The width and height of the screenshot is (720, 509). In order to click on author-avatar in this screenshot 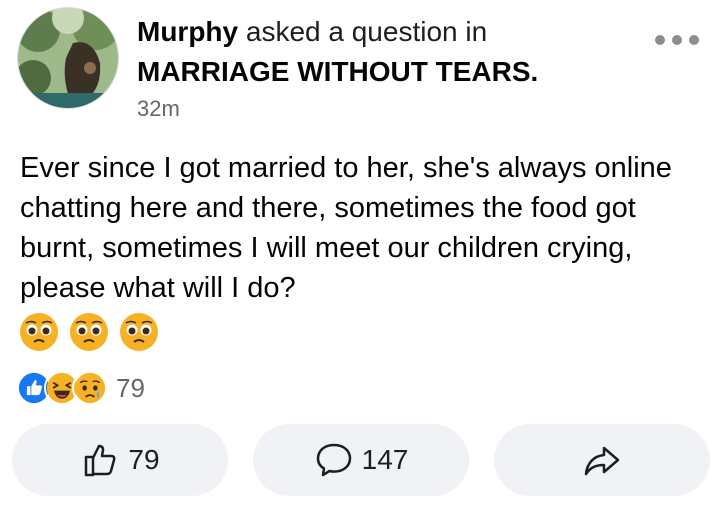, I will do `click(68, 58)`.